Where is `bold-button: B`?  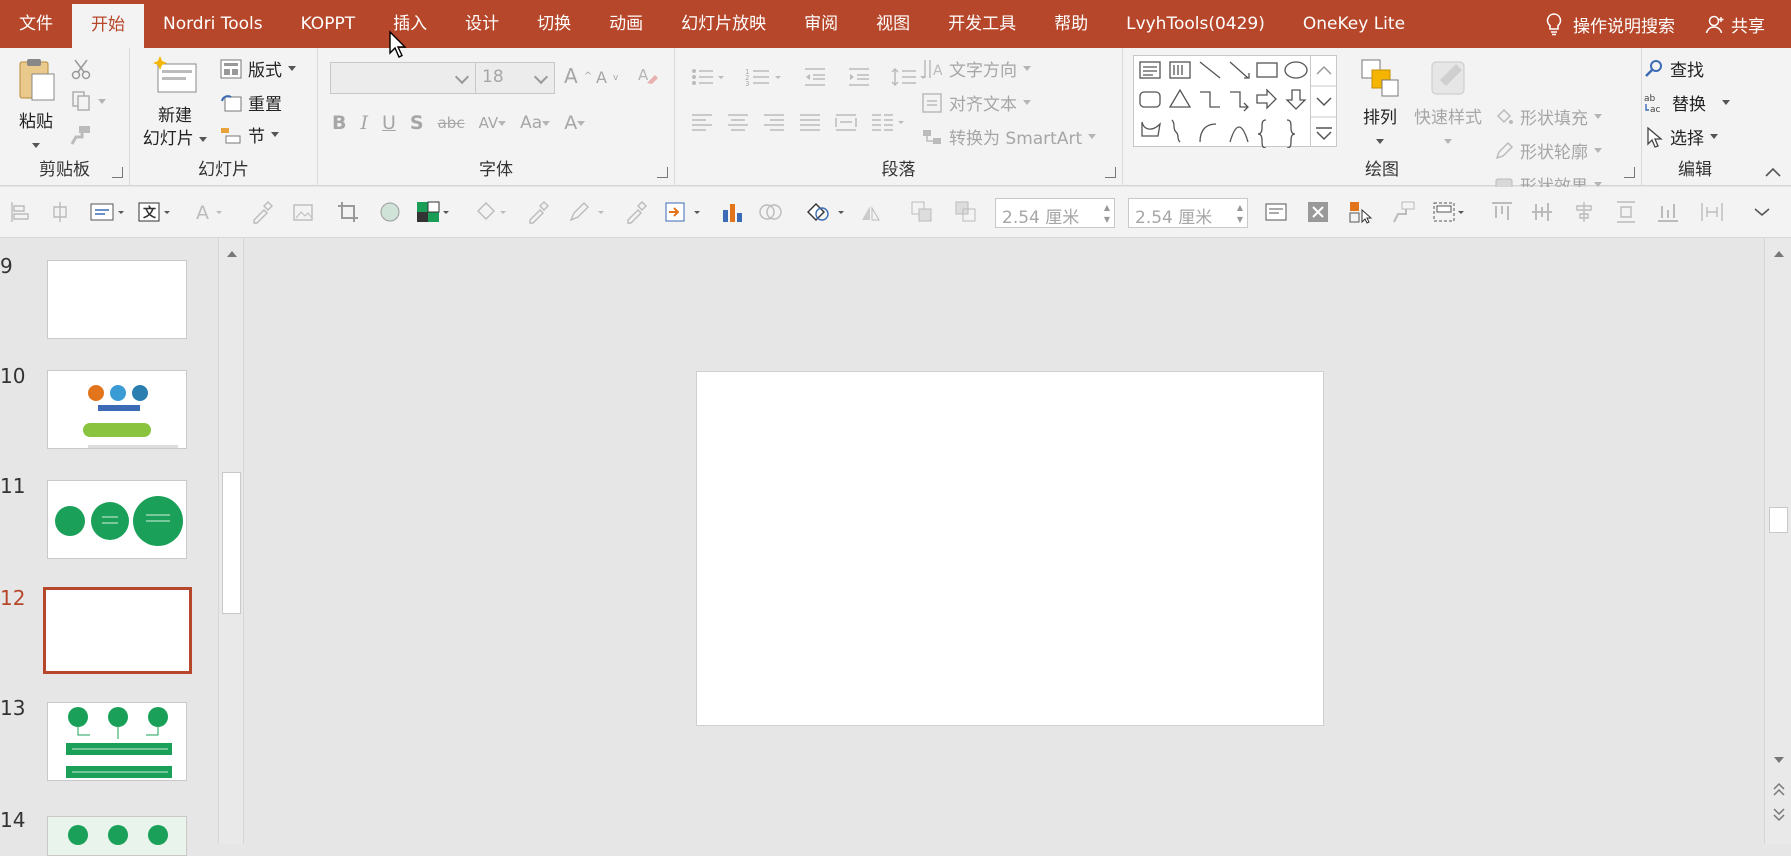
bold-button: B is located at coordinates (339, 123).